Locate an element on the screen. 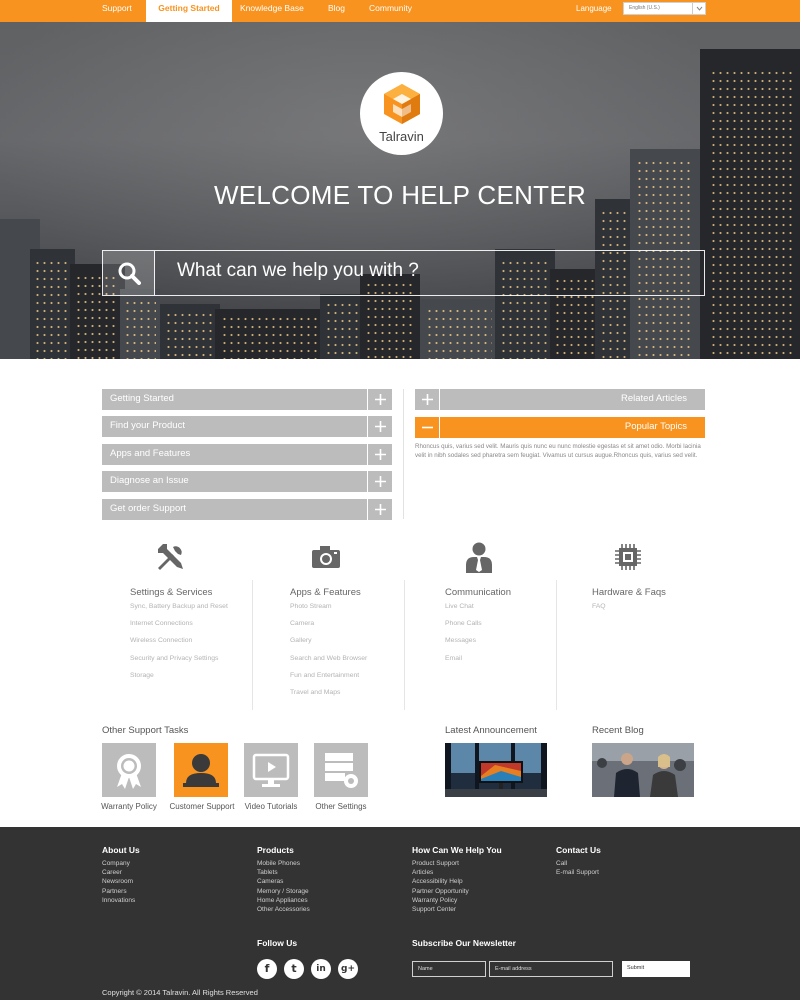  task-label: Warranty Policy is located at coordinates (129, 806).